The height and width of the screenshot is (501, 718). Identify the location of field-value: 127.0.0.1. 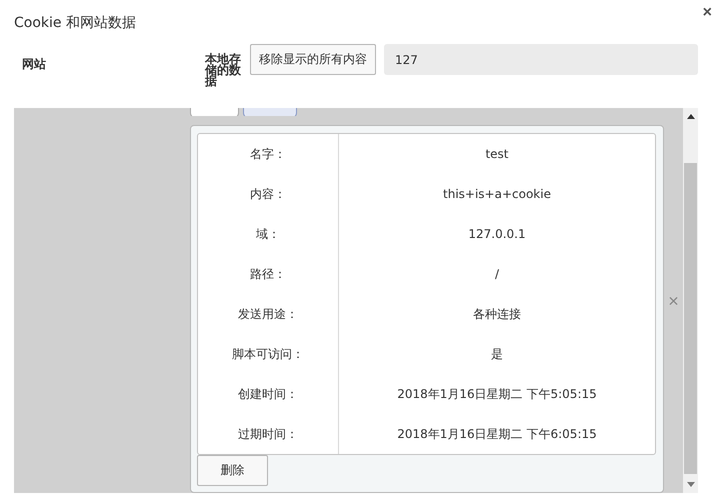
(497, 234).